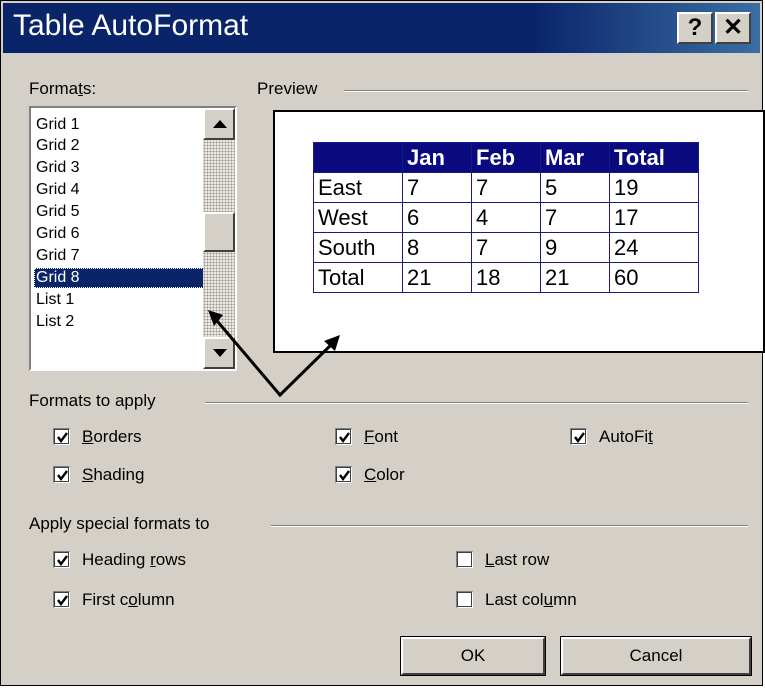 Image resolution: width=765 pixels, height=688 pixels. I want to click on color-label: Color, so click(384, 474).